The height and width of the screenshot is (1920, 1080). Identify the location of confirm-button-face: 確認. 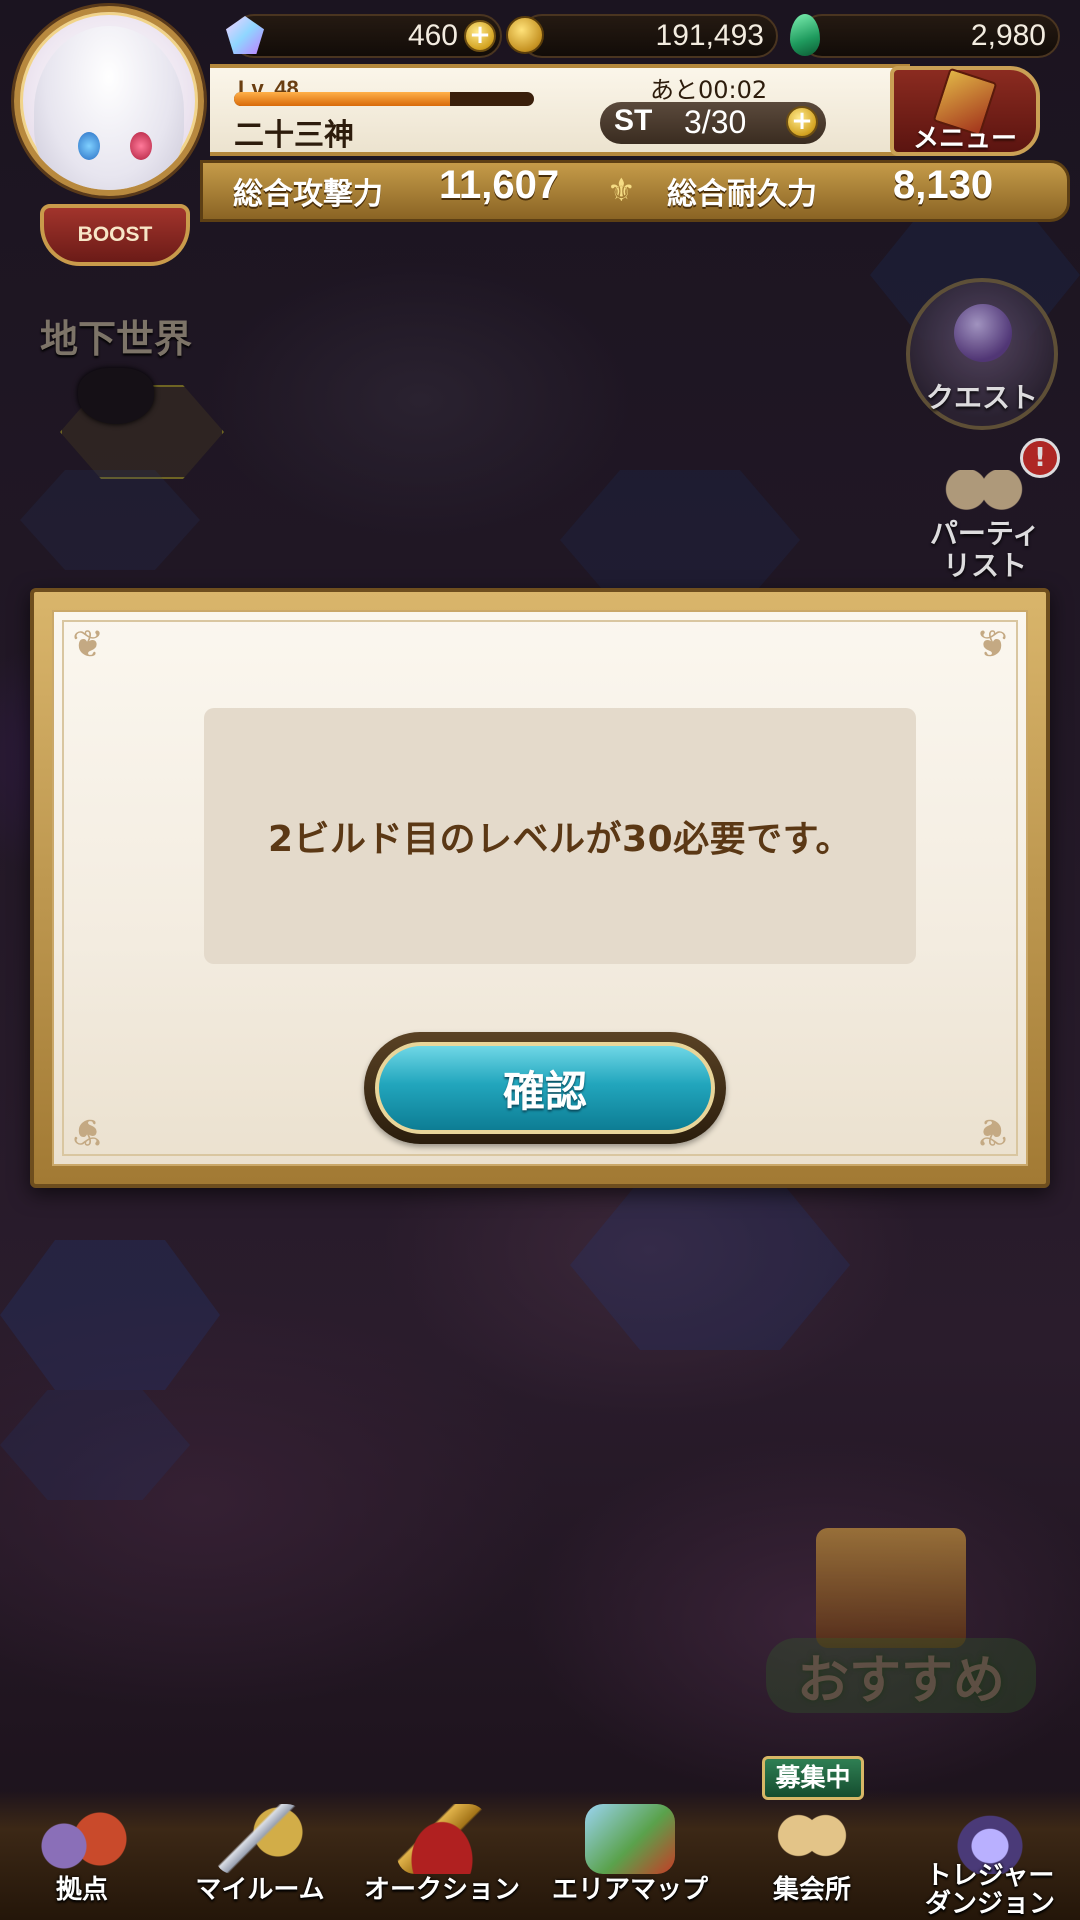
(545, 1088).